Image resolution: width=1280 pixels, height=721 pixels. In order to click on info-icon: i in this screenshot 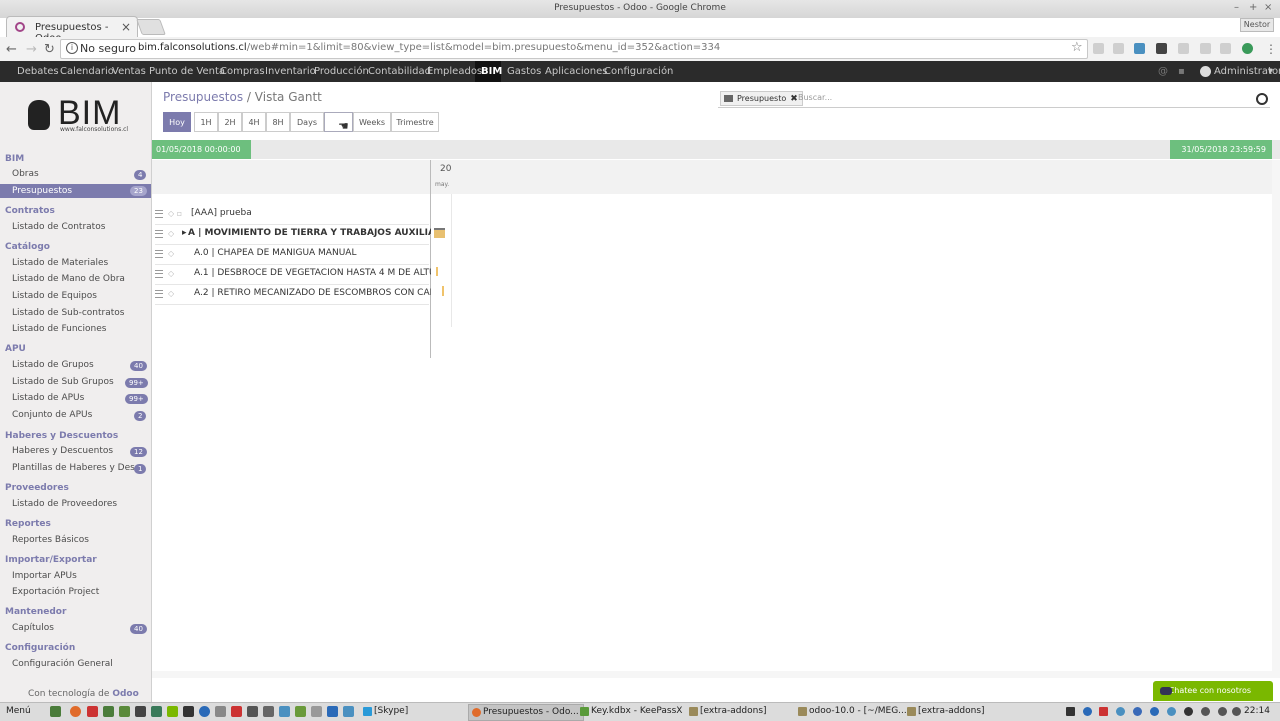, I will do `click(72, 48)`.